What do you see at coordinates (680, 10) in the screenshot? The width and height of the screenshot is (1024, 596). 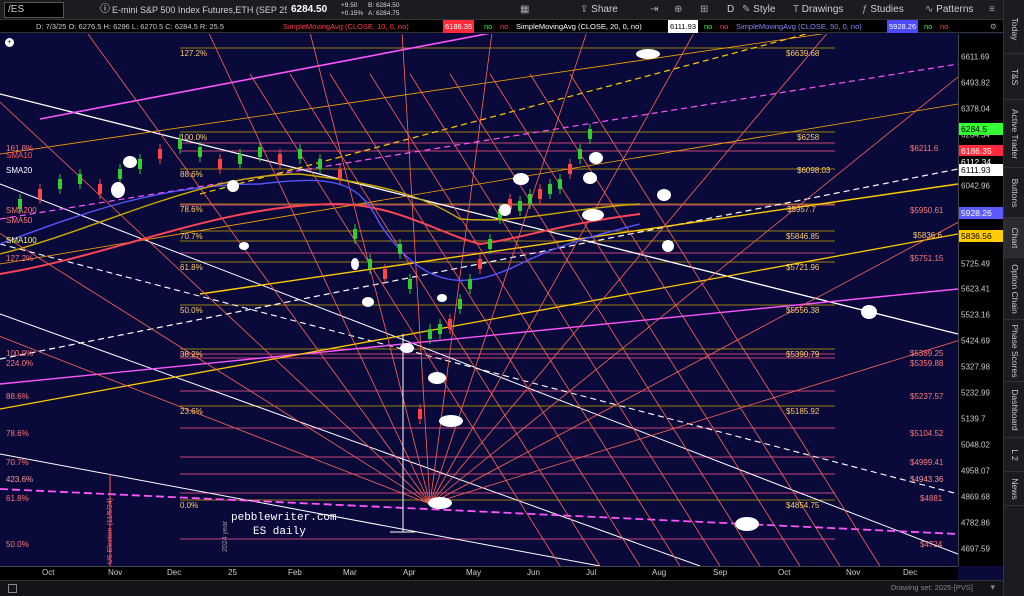 I see `zoom-icon: ⊕` at bounding box center [680, 10].